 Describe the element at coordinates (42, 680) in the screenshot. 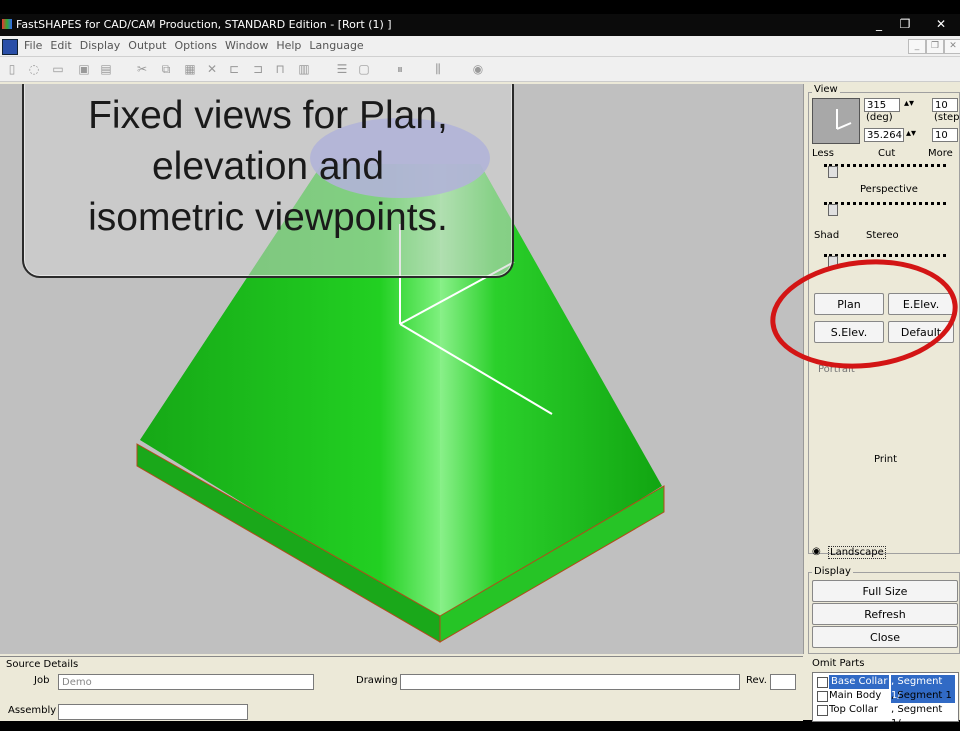

I see `job-label: Job` at that location.